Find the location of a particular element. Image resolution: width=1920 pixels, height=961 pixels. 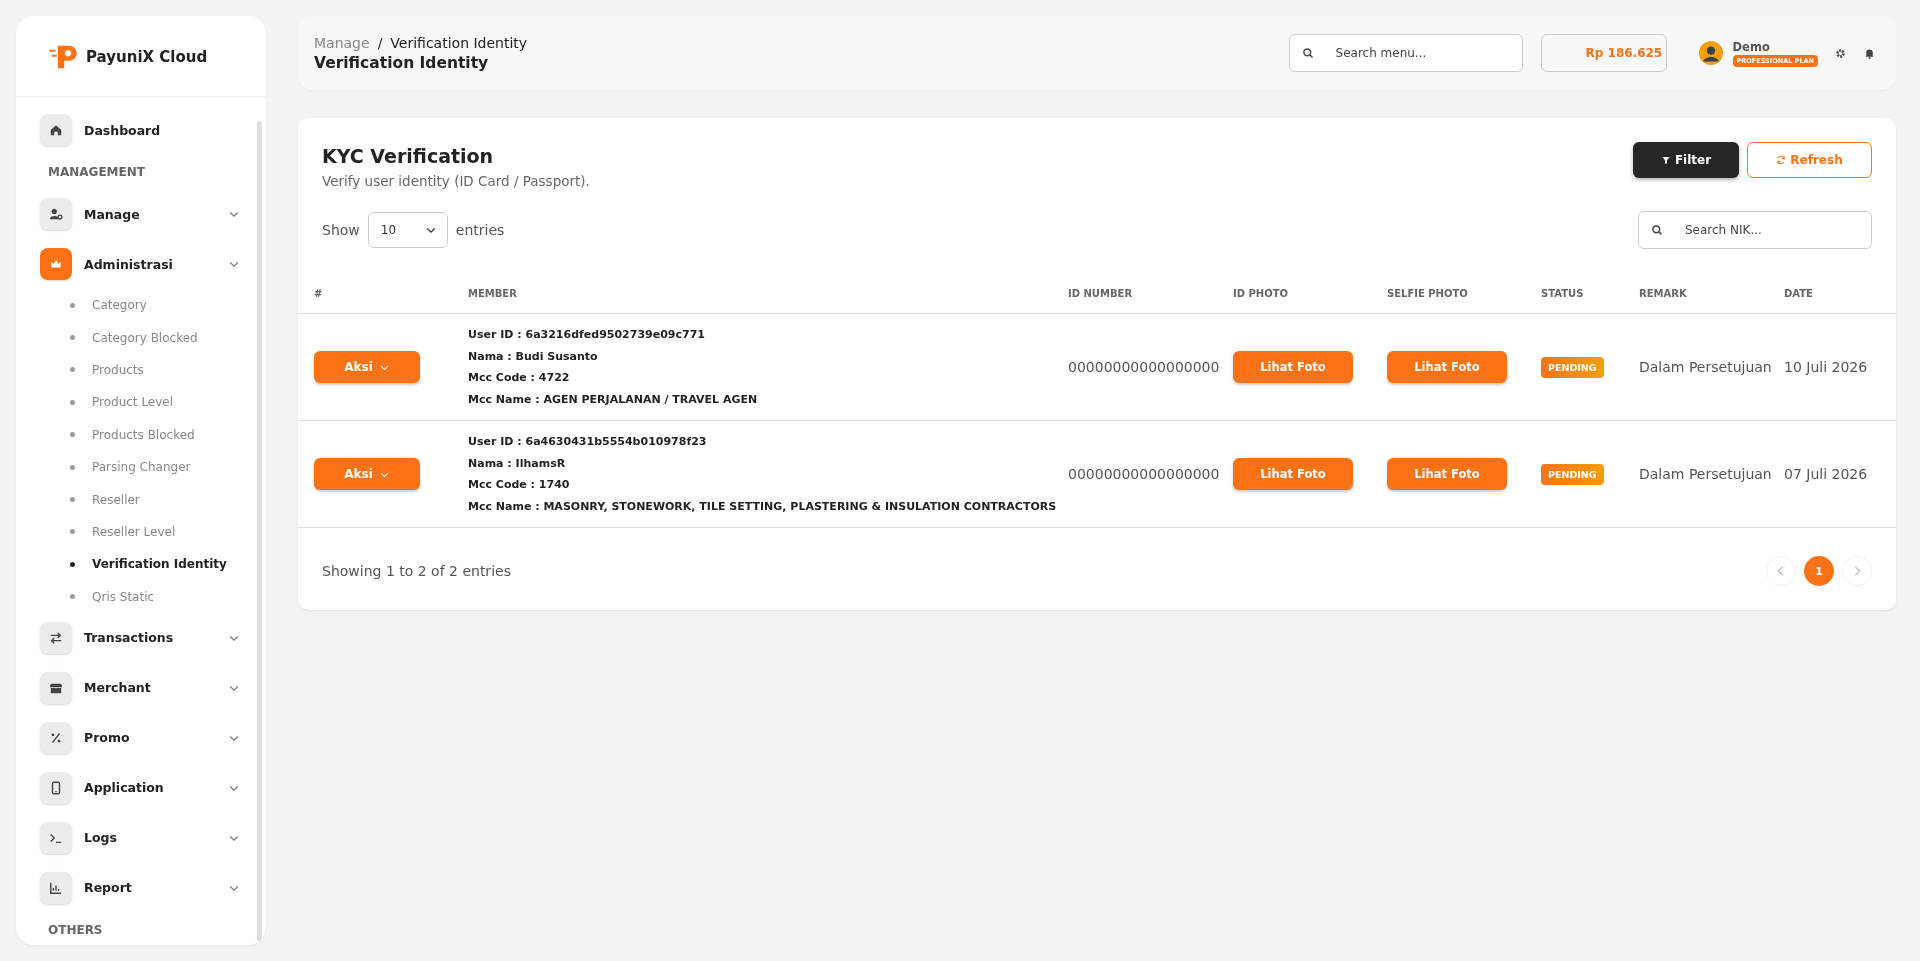

show-label: Show is located at coordinates (341, 230).